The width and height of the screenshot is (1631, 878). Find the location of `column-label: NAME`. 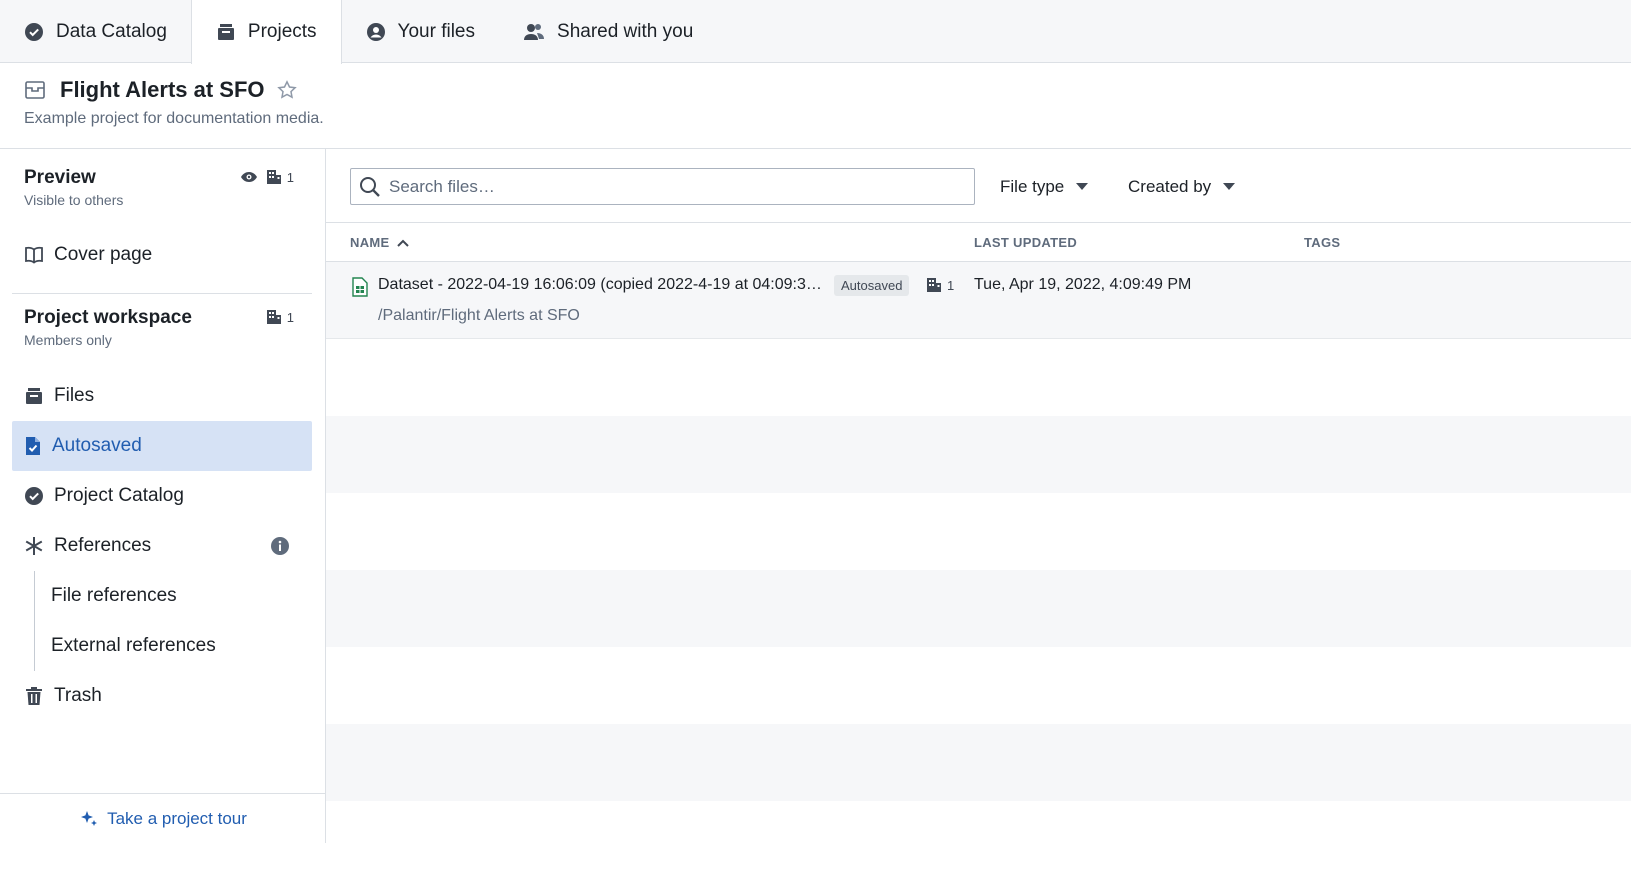

column-label: NAME is located at coordinates (370, 242).